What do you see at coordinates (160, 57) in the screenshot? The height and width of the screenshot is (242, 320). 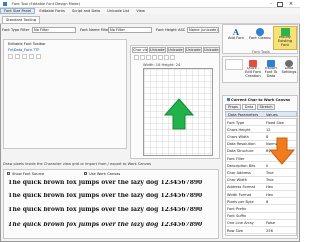 I see `shift-right-icon` at bounding box center [160, 57].